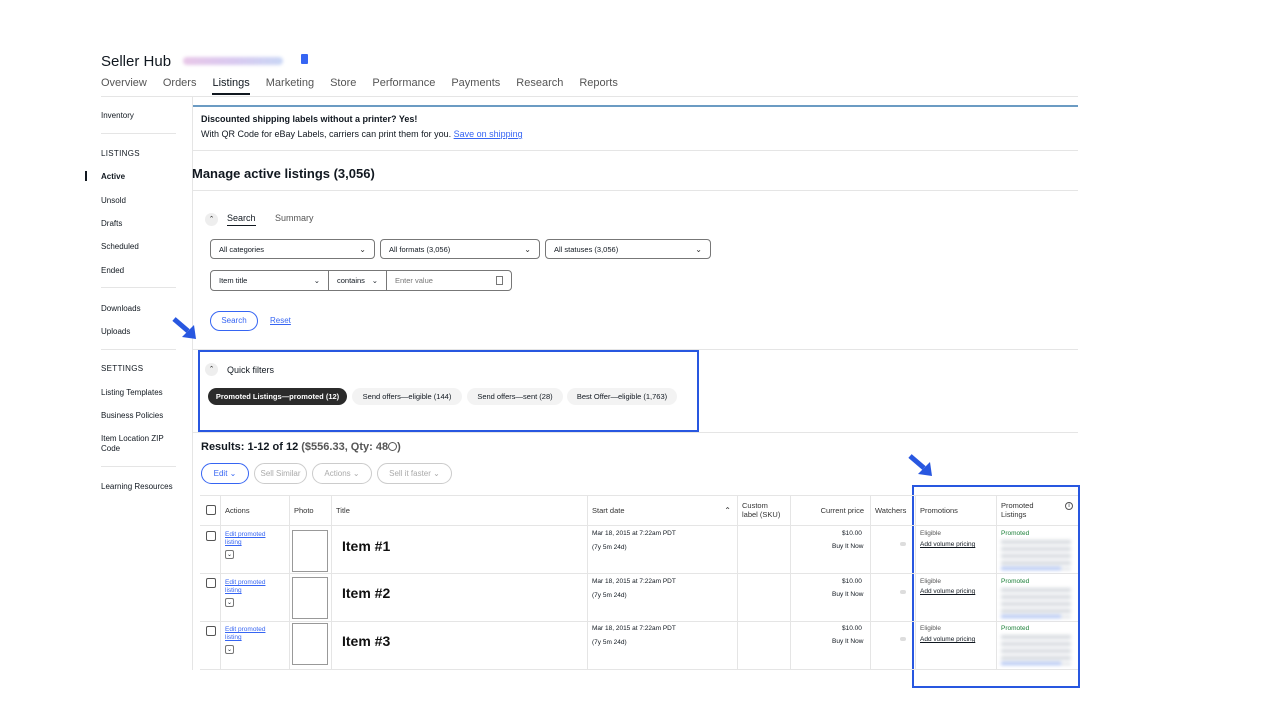 The width and height of the screenshot is (1280, 720). I want to click on quick-filters-highlight, so click(448, 391).